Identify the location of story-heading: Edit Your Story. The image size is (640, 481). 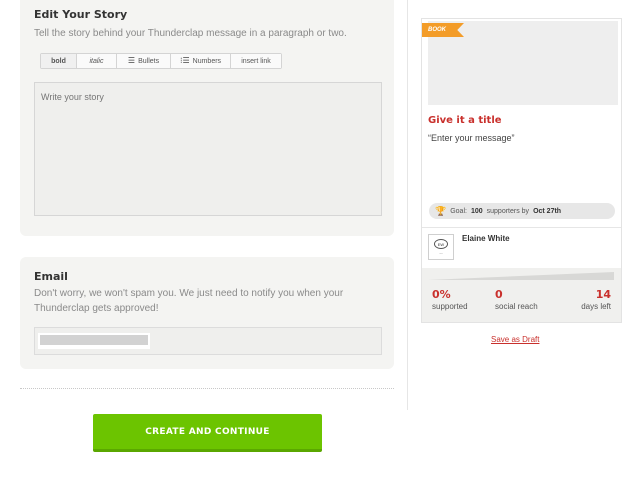
(81, 14).